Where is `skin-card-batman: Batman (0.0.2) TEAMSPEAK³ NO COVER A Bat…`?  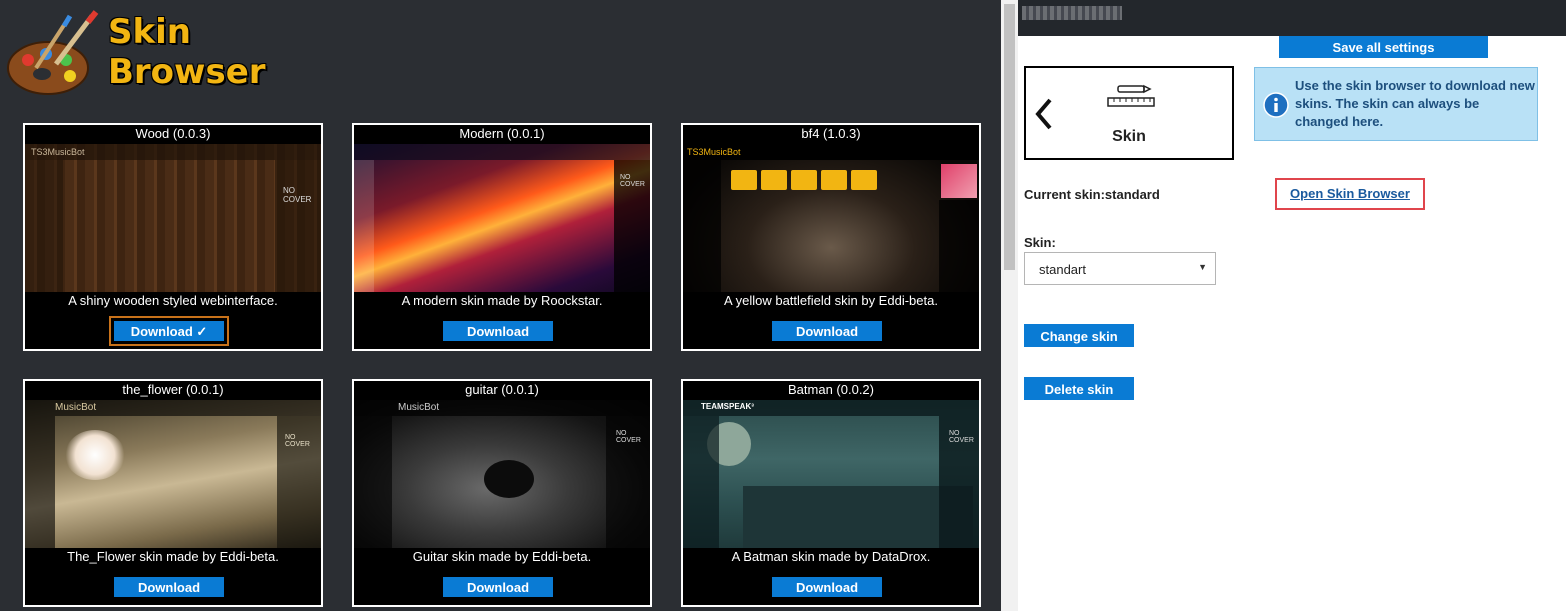 skin-card-batman: Batman (0.0.2) TEAMSPEAK³ NO COVER A Bat… is located at coordinates (831, 493).